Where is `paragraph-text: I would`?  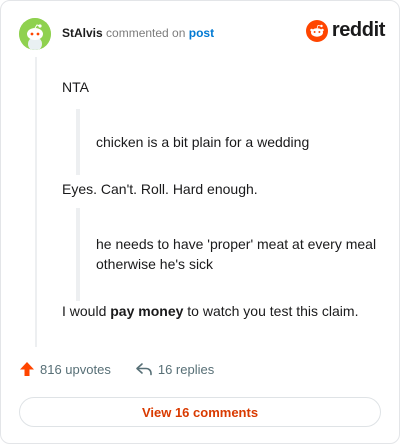
paragraph-text: I would is located at coordinates (86, 311).